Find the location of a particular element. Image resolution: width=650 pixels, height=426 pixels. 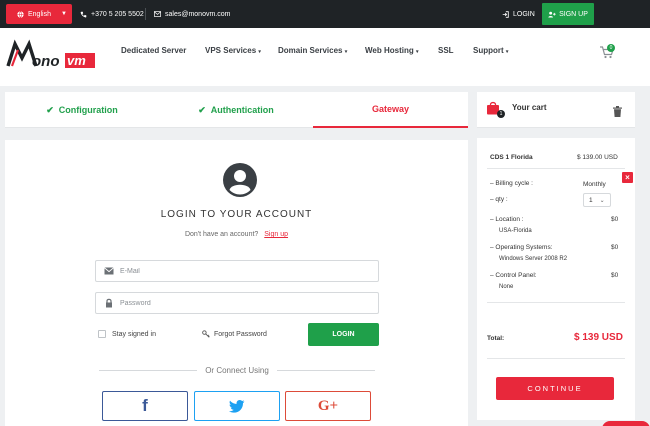

phone-icon is located at coordinates (83, 14).